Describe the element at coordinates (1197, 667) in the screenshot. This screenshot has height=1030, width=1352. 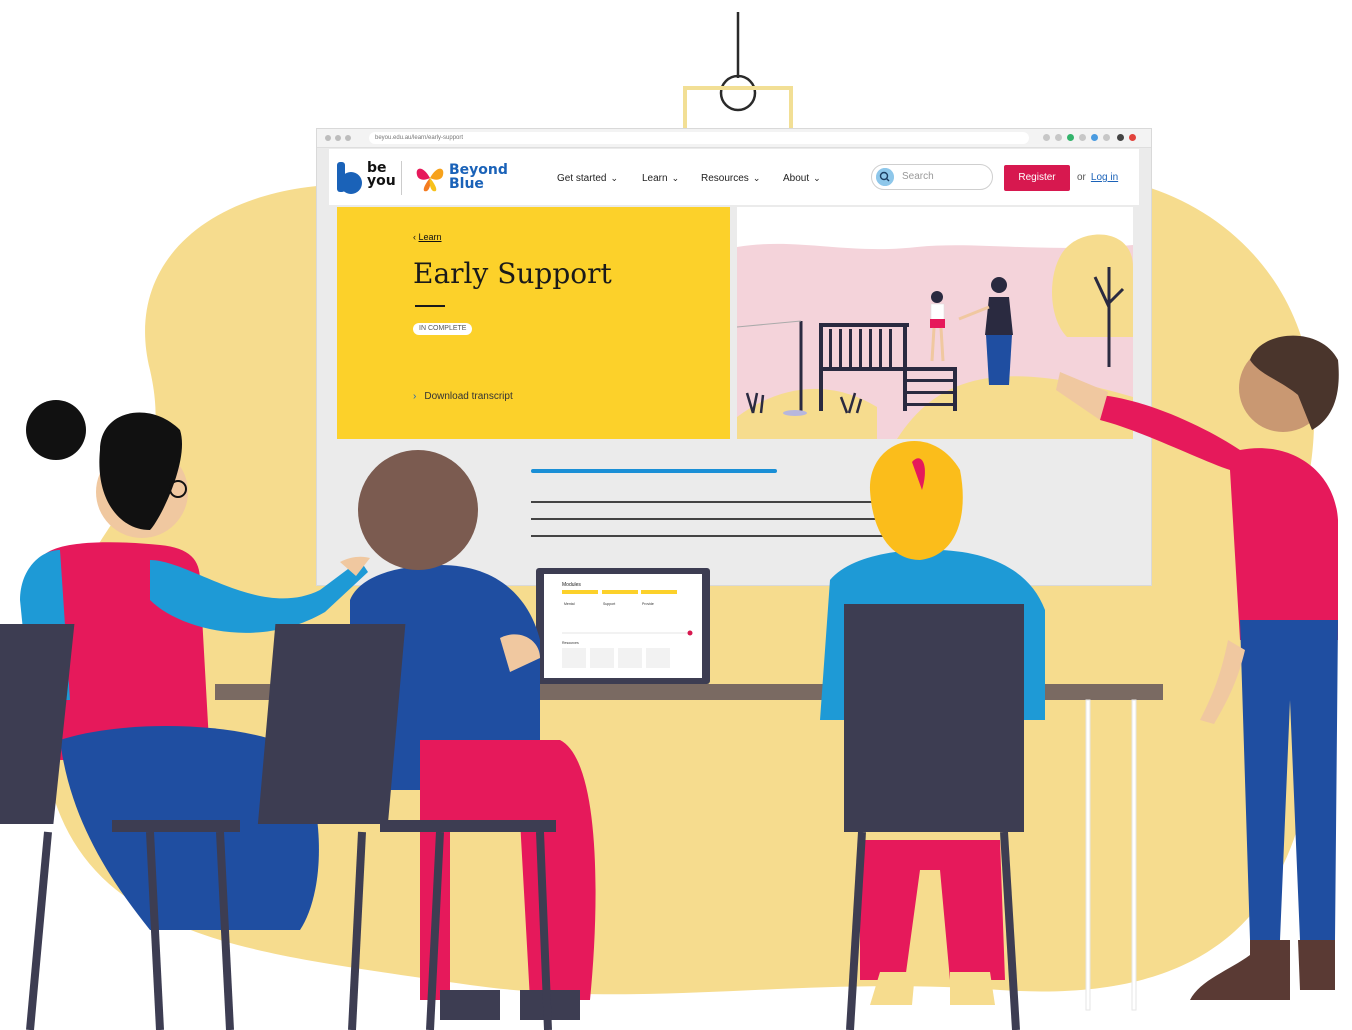
I see `presenter-pointing` at that location.